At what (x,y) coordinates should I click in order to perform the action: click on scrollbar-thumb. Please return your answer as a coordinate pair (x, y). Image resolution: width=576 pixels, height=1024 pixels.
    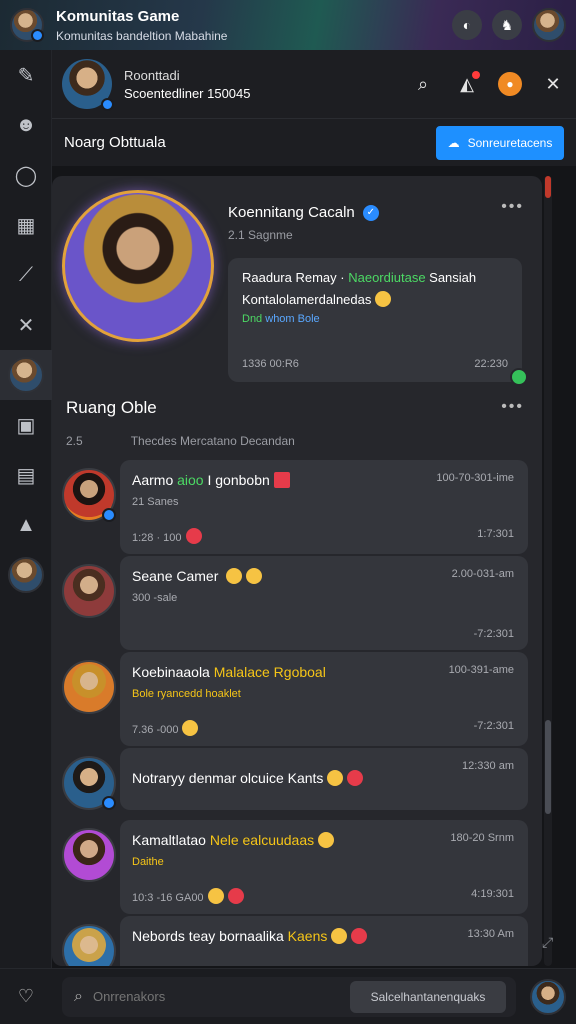
    Looking at the image, I should click on (548, 767).